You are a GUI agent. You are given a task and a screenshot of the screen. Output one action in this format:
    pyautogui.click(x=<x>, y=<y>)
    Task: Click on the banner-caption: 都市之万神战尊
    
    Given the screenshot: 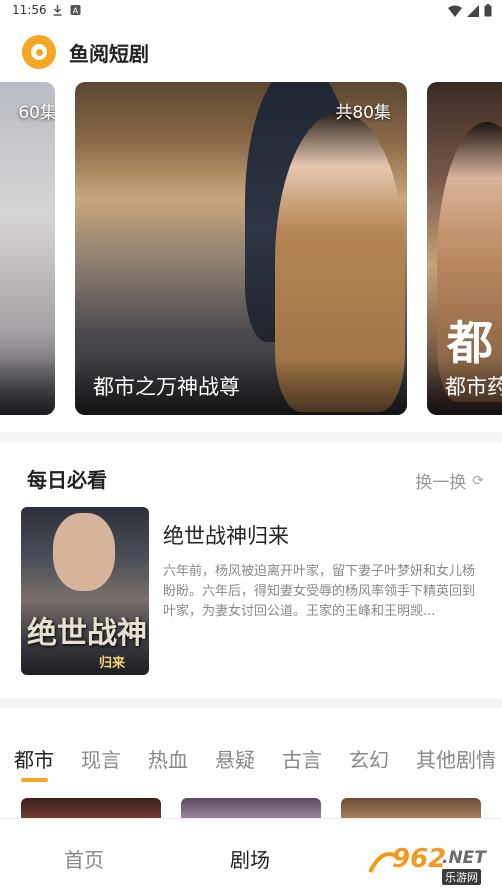 What is the action you would take?
    pyautogui.click(x=166, y=387)
    